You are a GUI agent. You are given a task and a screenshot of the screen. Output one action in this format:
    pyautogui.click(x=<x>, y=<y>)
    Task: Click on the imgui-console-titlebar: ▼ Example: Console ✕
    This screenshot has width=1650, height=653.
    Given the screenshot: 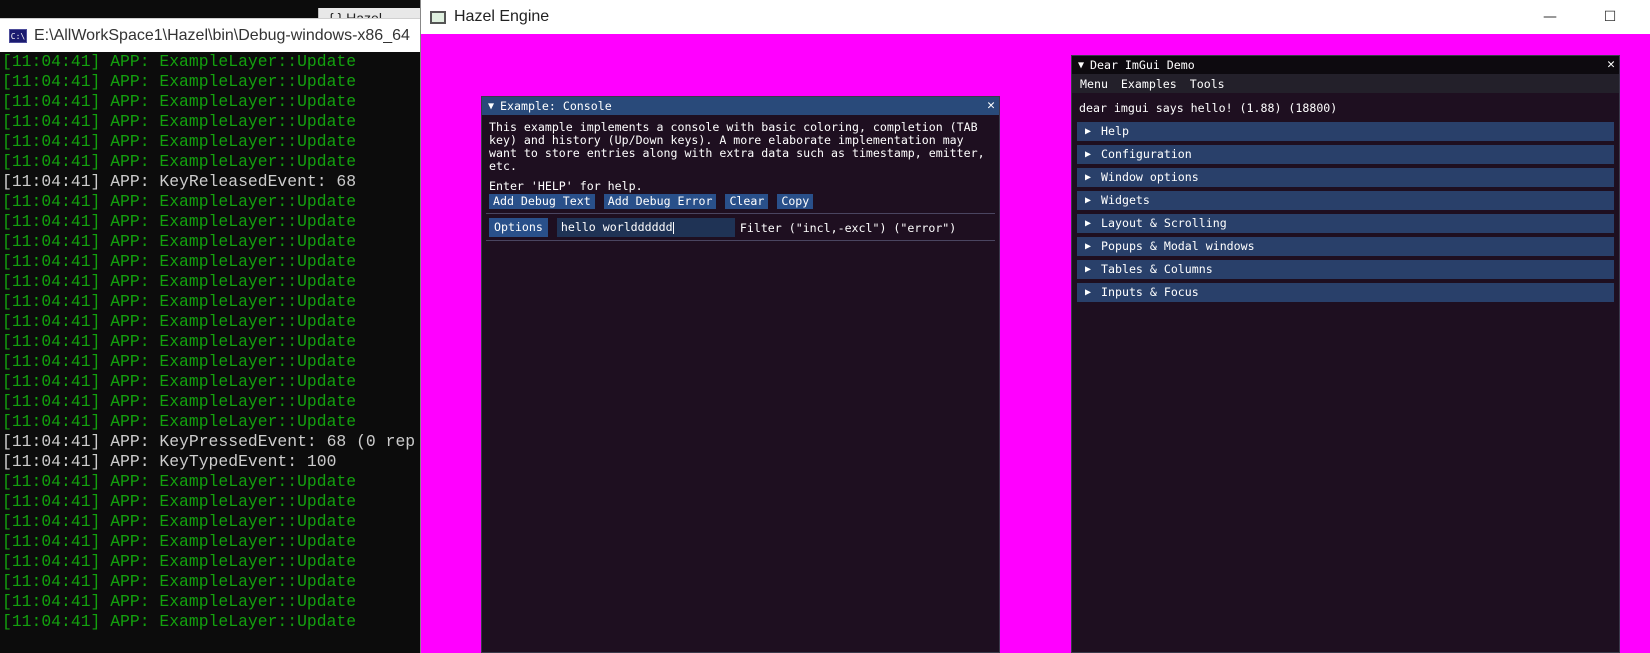 What is the action you would take?
    pyautogui.click(x=740, y=106)
    